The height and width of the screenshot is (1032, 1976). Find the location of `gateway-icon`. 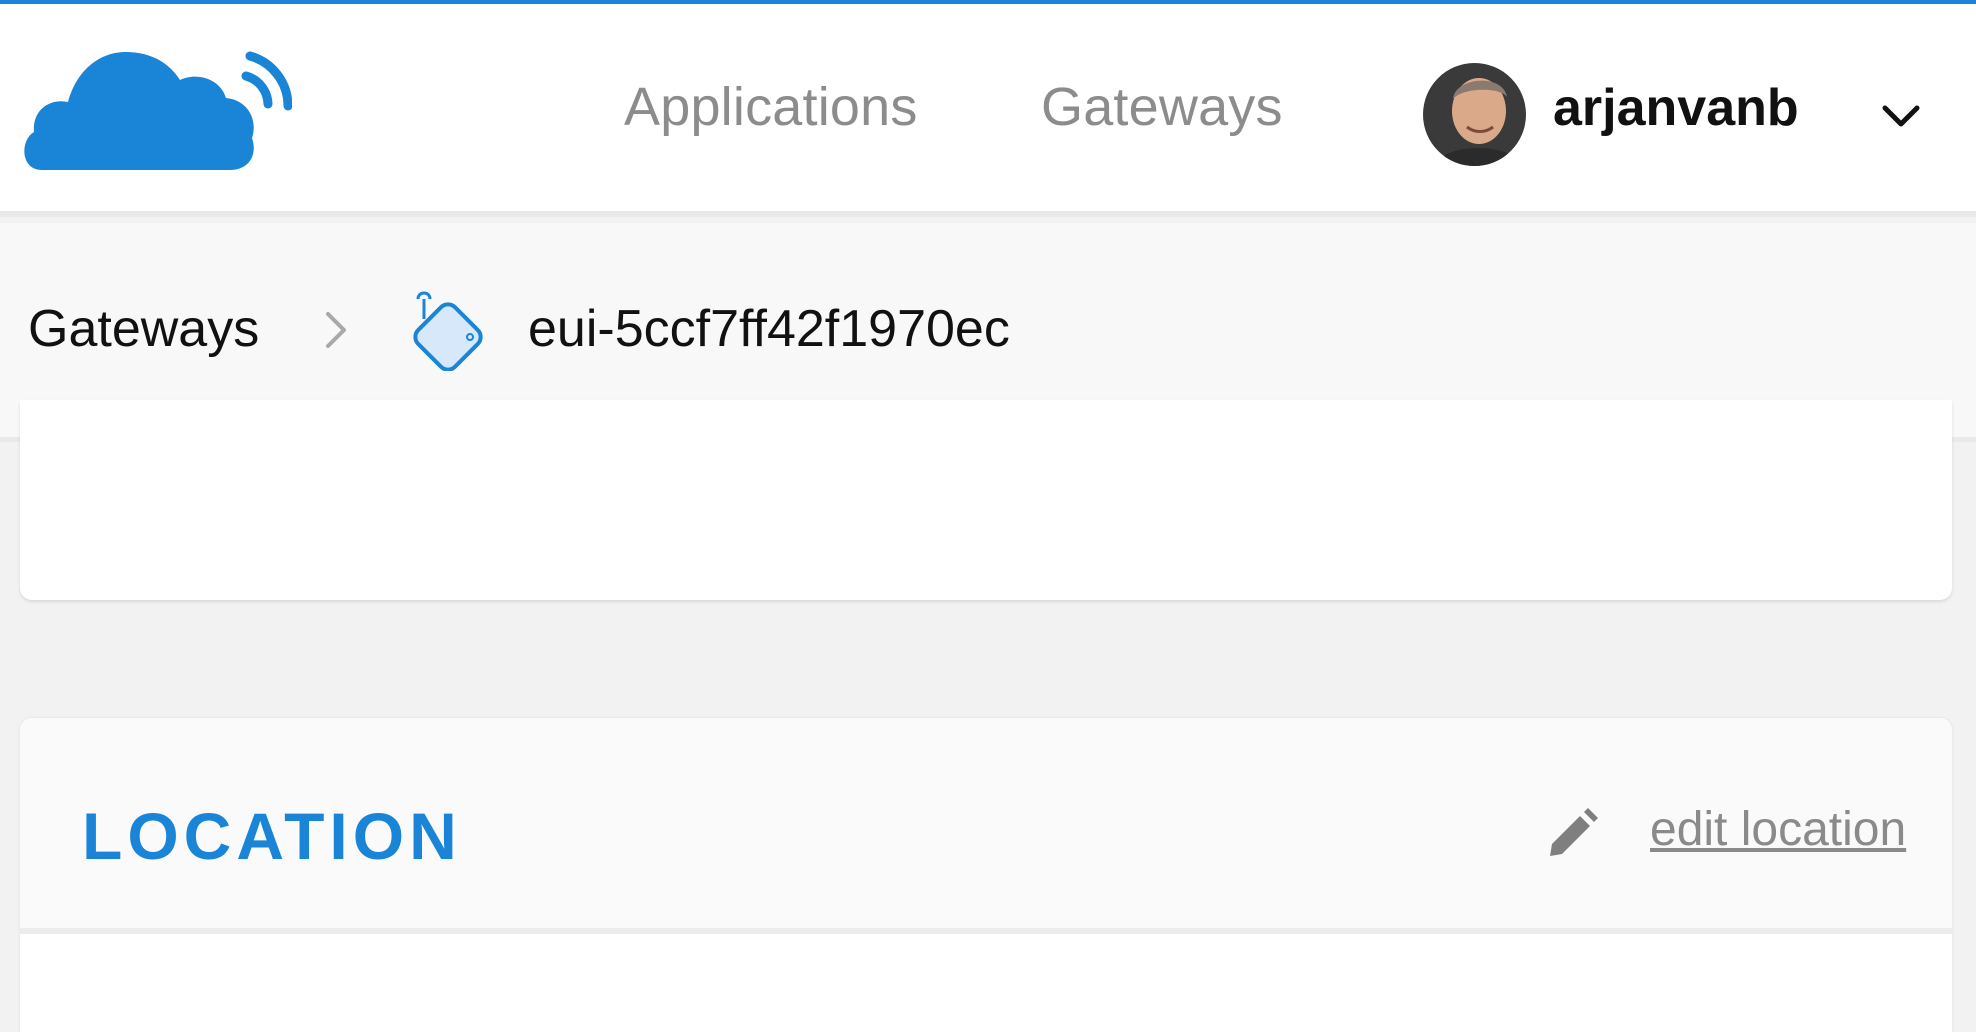

gateway-icon is located at coordinates (448, 331).